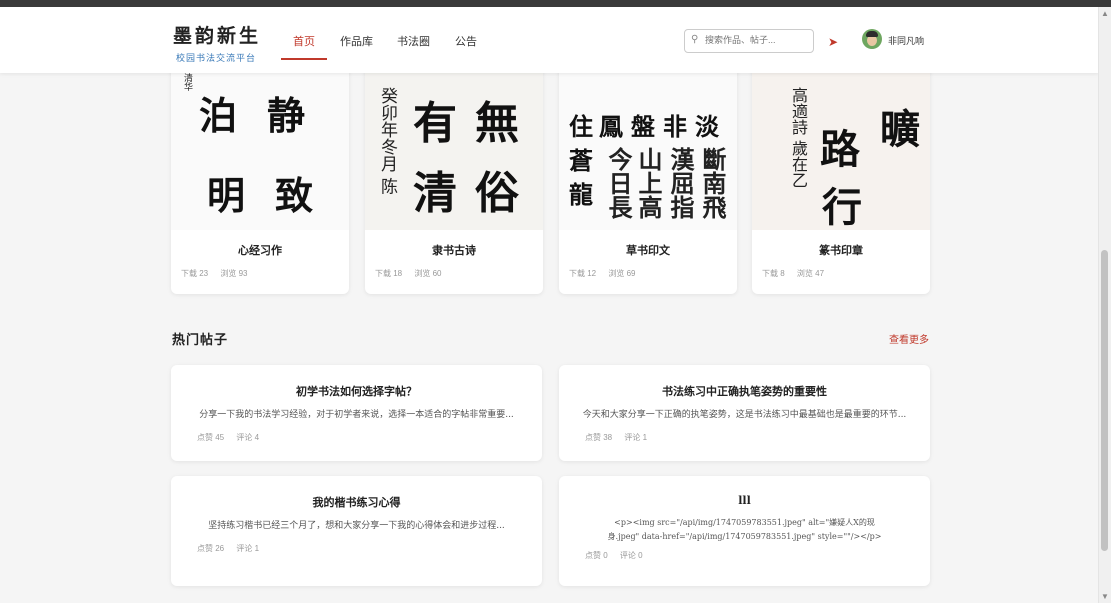 The width and height of the screenshot is (1111, 603). Describe the element at coordinates (200, 340) in the screenshot. I see `hot-posts-title: 热门帖子` at that location.